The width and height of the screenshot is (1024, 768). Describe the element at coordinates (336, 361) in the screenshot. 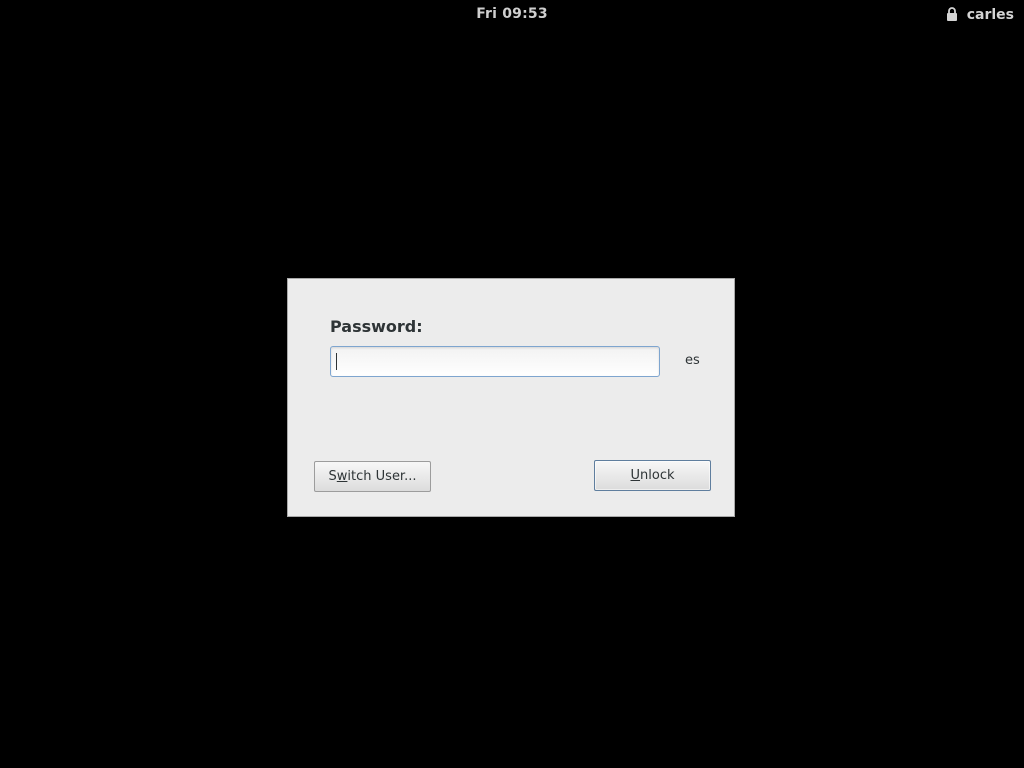

I see `text-caret` at that location.